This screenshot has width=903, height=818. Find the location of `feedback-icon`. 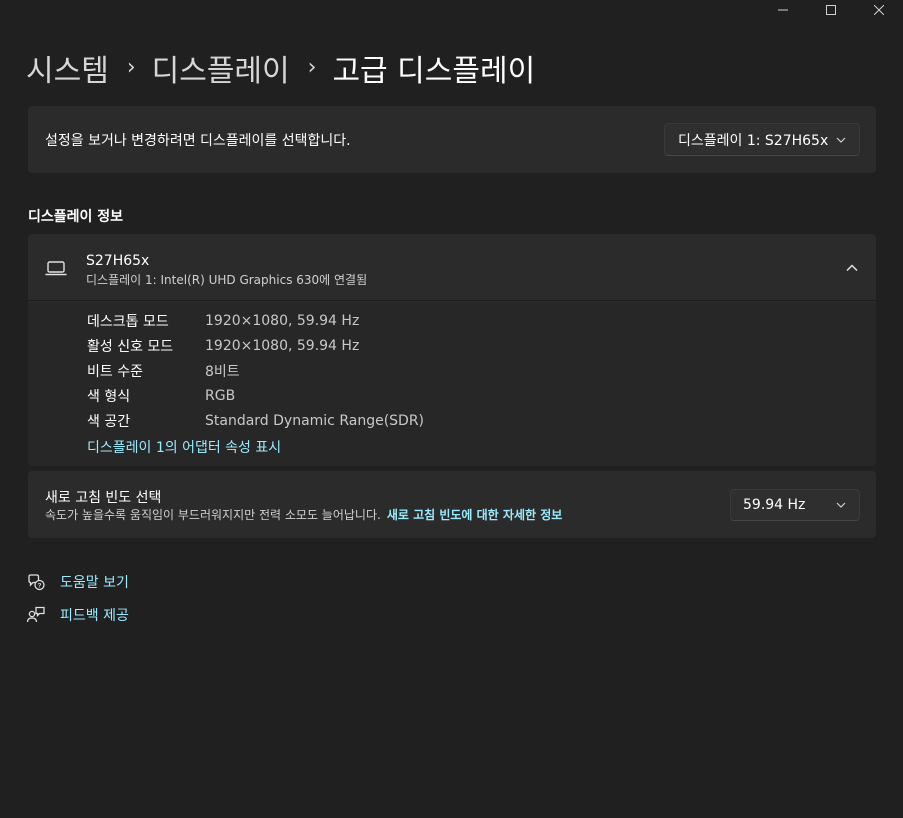

feedback-icon is located at coordinates (35, 614).